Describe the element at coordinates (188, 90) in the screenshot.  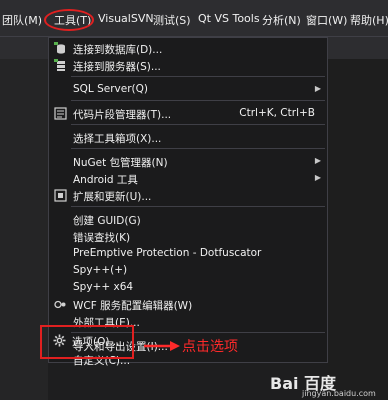
I see `menu-item-sql-server: SQL Server(Q) ▶` at that location.